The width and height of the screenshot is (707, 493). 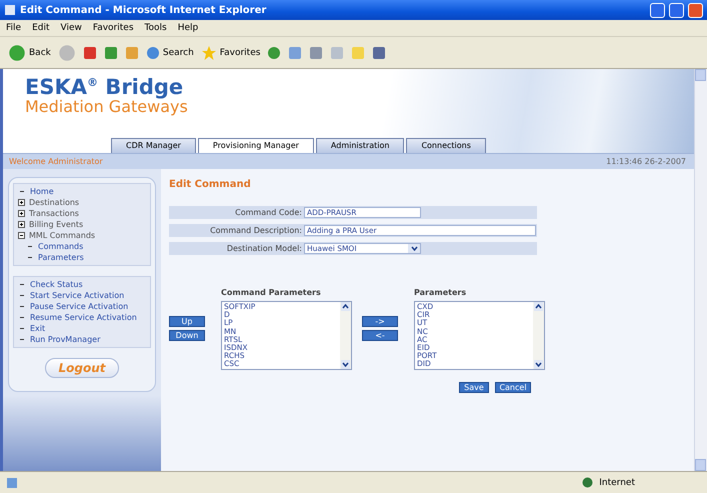 What do you see at coordinates (38, 328) in the screenshot?
I see `action-link: Exit` at bounding box center [38, 328].